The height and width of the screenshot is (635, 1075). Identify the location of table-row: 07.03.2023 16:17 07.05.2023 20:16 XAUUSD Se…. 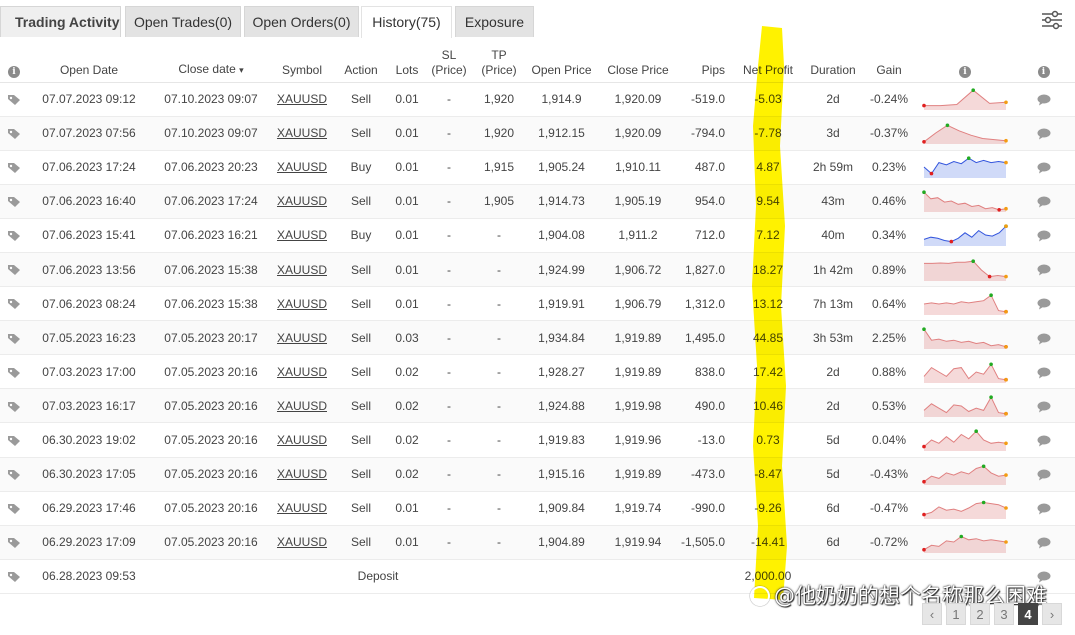
(537, 406).